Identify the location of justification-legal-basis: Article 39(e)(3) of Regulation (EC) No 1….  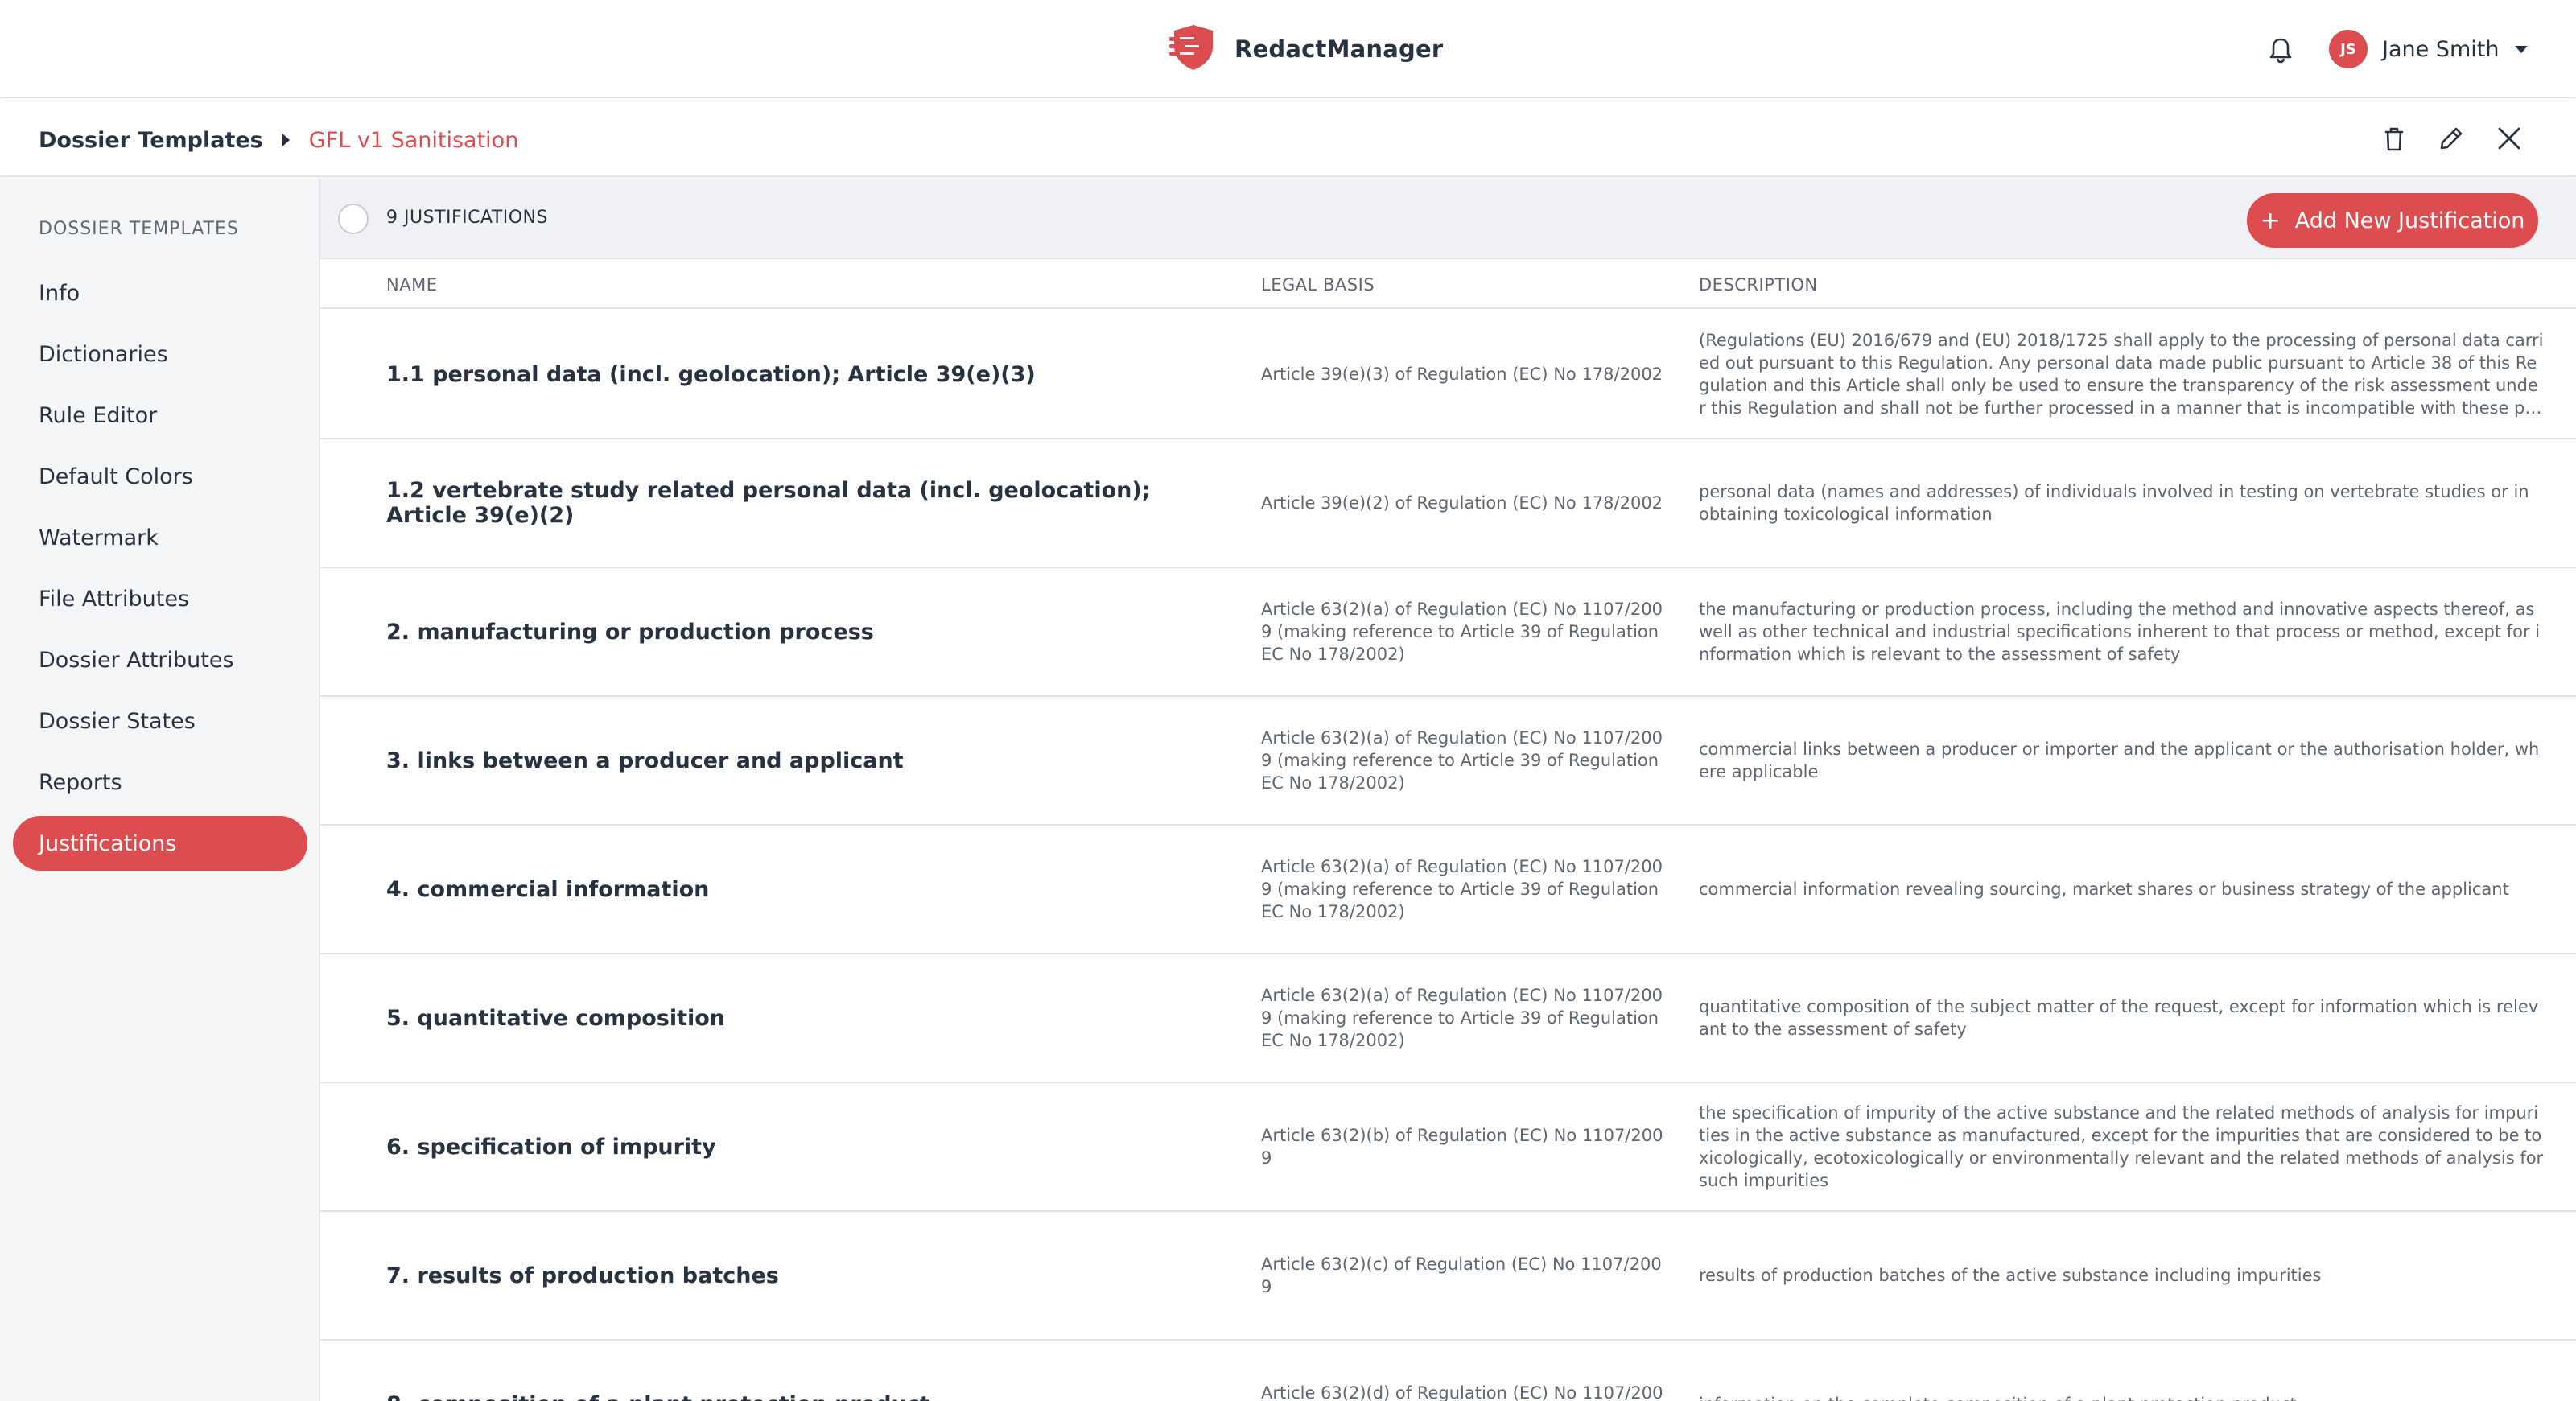
(1462, 374).